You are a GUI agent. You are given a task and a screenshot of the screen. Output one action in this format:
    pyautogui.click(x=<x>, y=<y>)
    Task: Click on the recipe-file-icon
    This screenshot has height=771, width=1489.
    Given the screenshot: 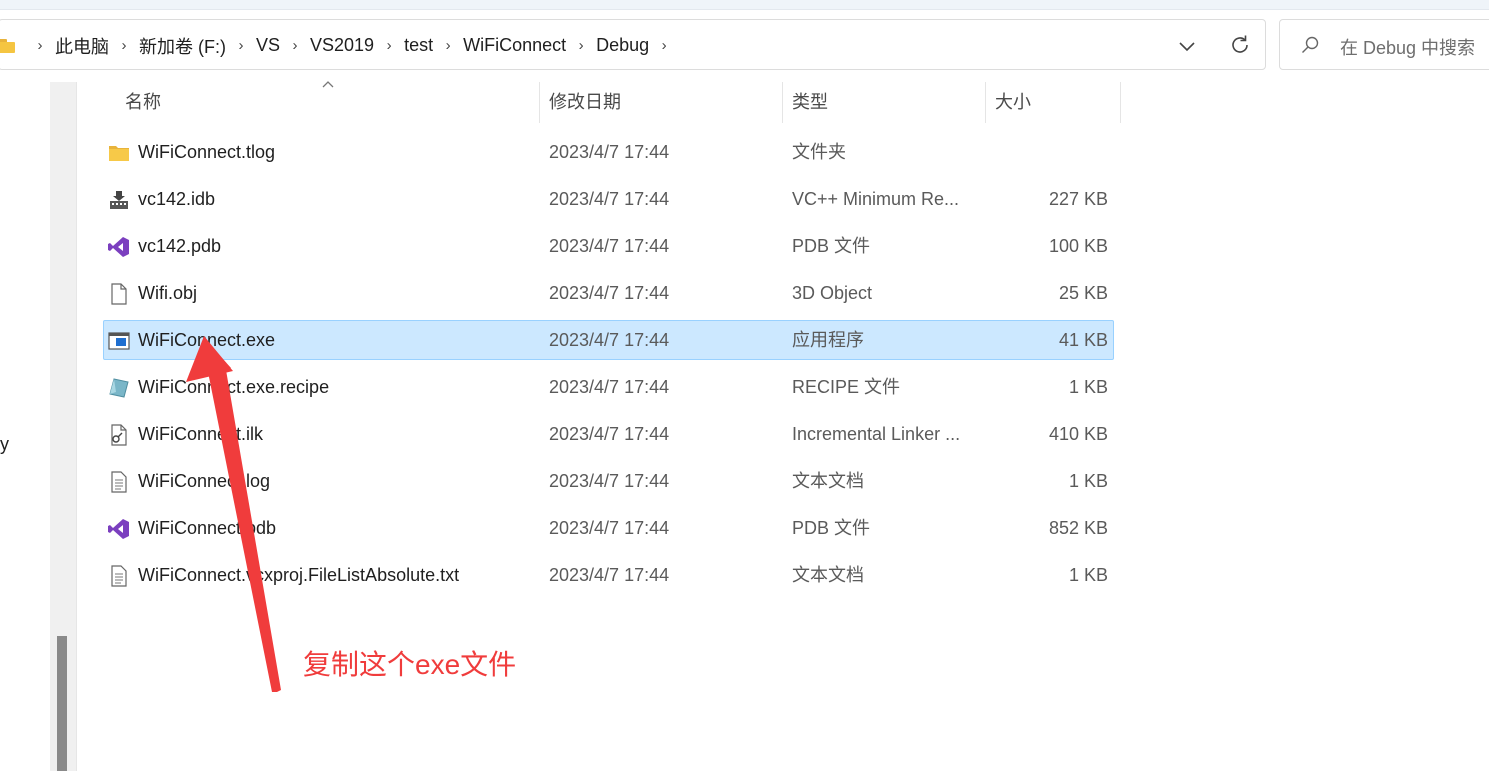 What is the action you would take?
    pyautogui.click(x=119, y=388)
    